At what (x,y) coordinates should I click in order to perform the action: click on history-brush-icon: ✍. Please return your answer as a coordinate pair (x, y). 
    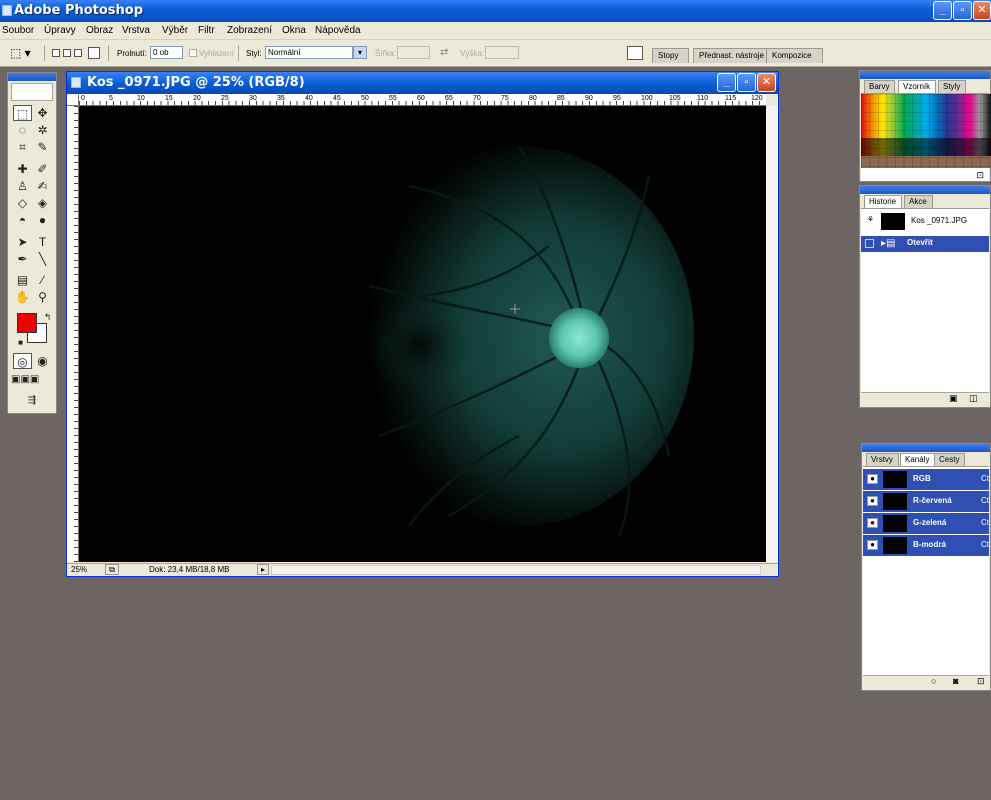
    Looking at the image, I should click on (42, 186).